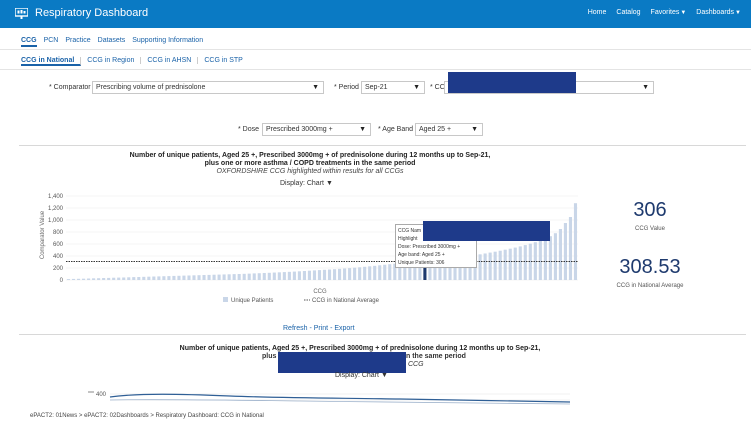 The width and height of the screenshot is (751, 421). Describe the element at coordinates (421, 263) in the screenshot. I see `tooltip-line: Unique Patients: 306` at that location.